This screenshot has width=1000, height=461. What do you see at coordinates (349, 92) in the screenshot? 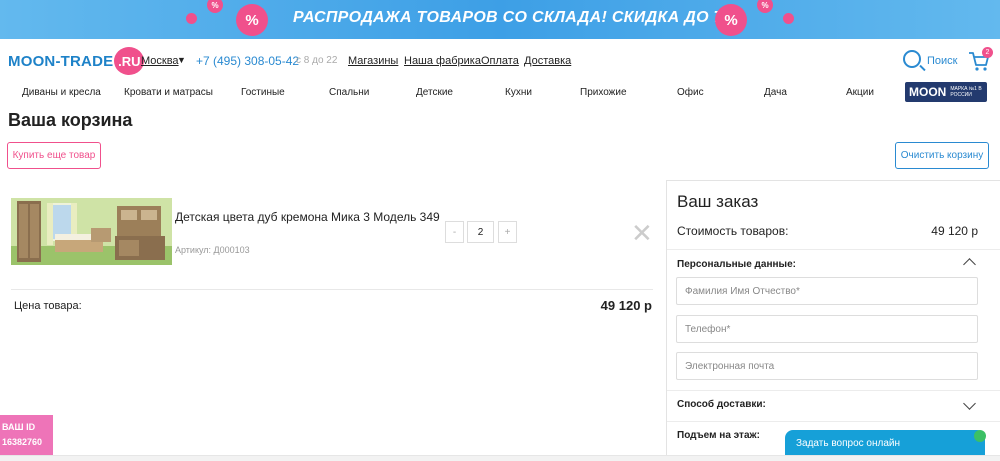
I see `nav-bedrooms: Спальни` at bounding box center [349, 92].